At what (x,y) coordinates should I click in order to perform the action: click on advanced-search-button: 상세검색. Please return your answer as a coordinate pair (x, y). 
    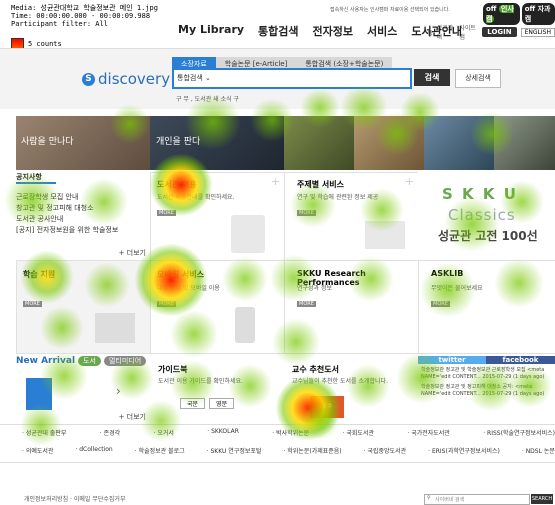
    Looking at the image, I should click on (478, 78).